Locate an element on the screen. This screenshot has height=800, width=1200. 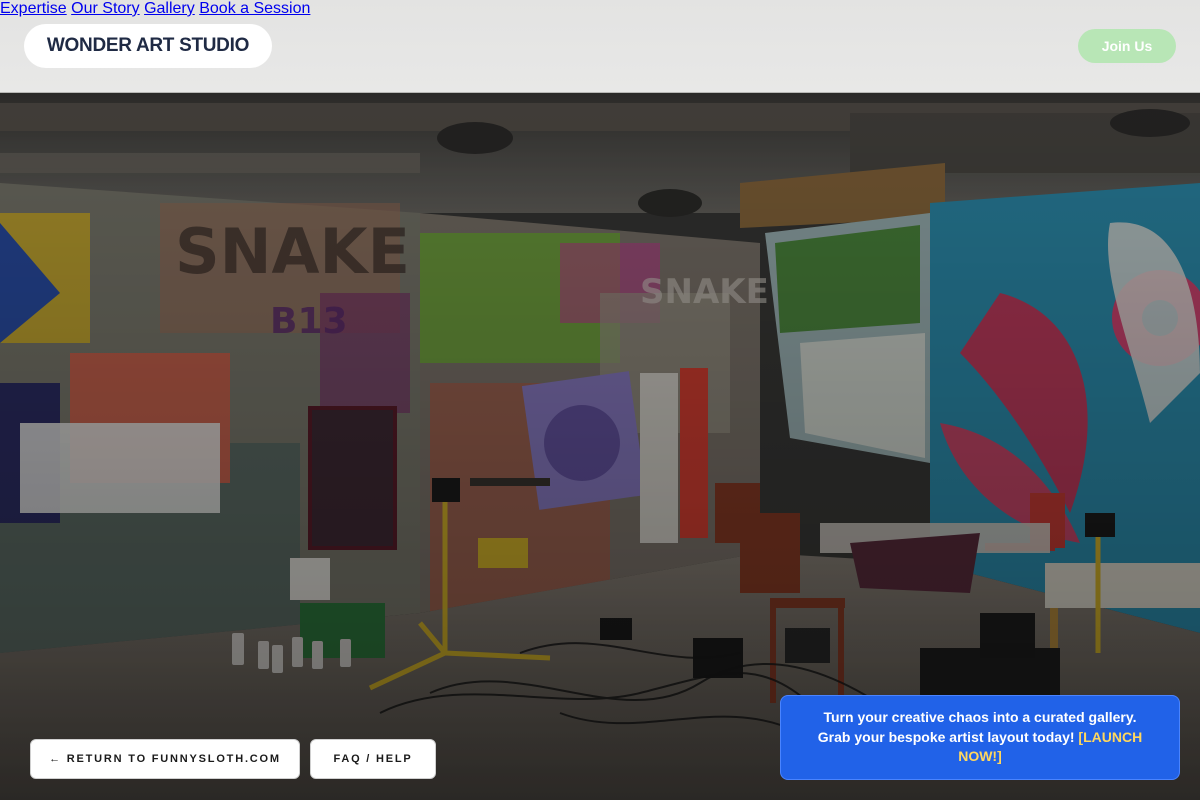
return-to-site-button: ← RETURN TO FUNNYSLOTH.COM is located at coordinates (165, 759).